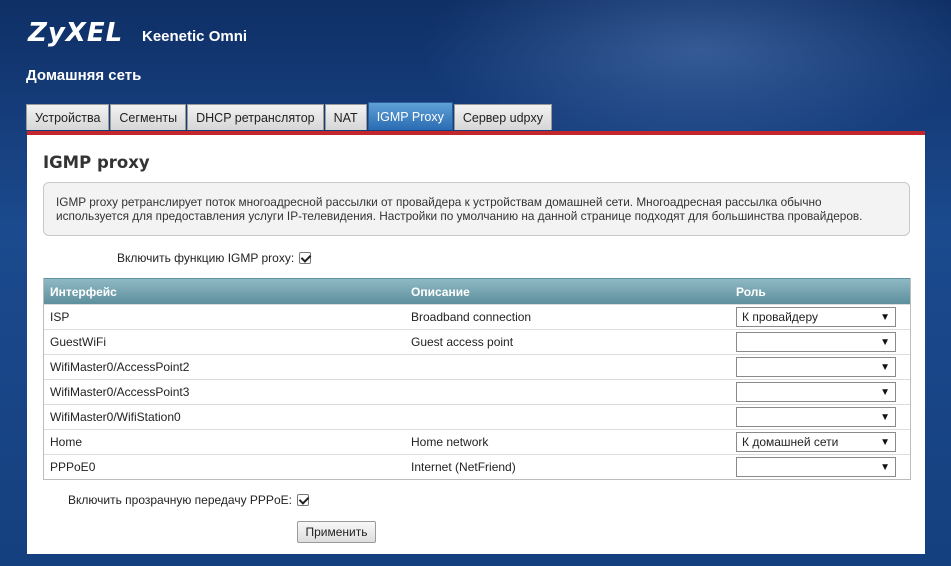 This screenshot has width=951, height=566. Describe the element at coordinates (206, 258) in the screenshot. I see `igmp-enable-label: Включить функцию IGMP proxy:` at that location.